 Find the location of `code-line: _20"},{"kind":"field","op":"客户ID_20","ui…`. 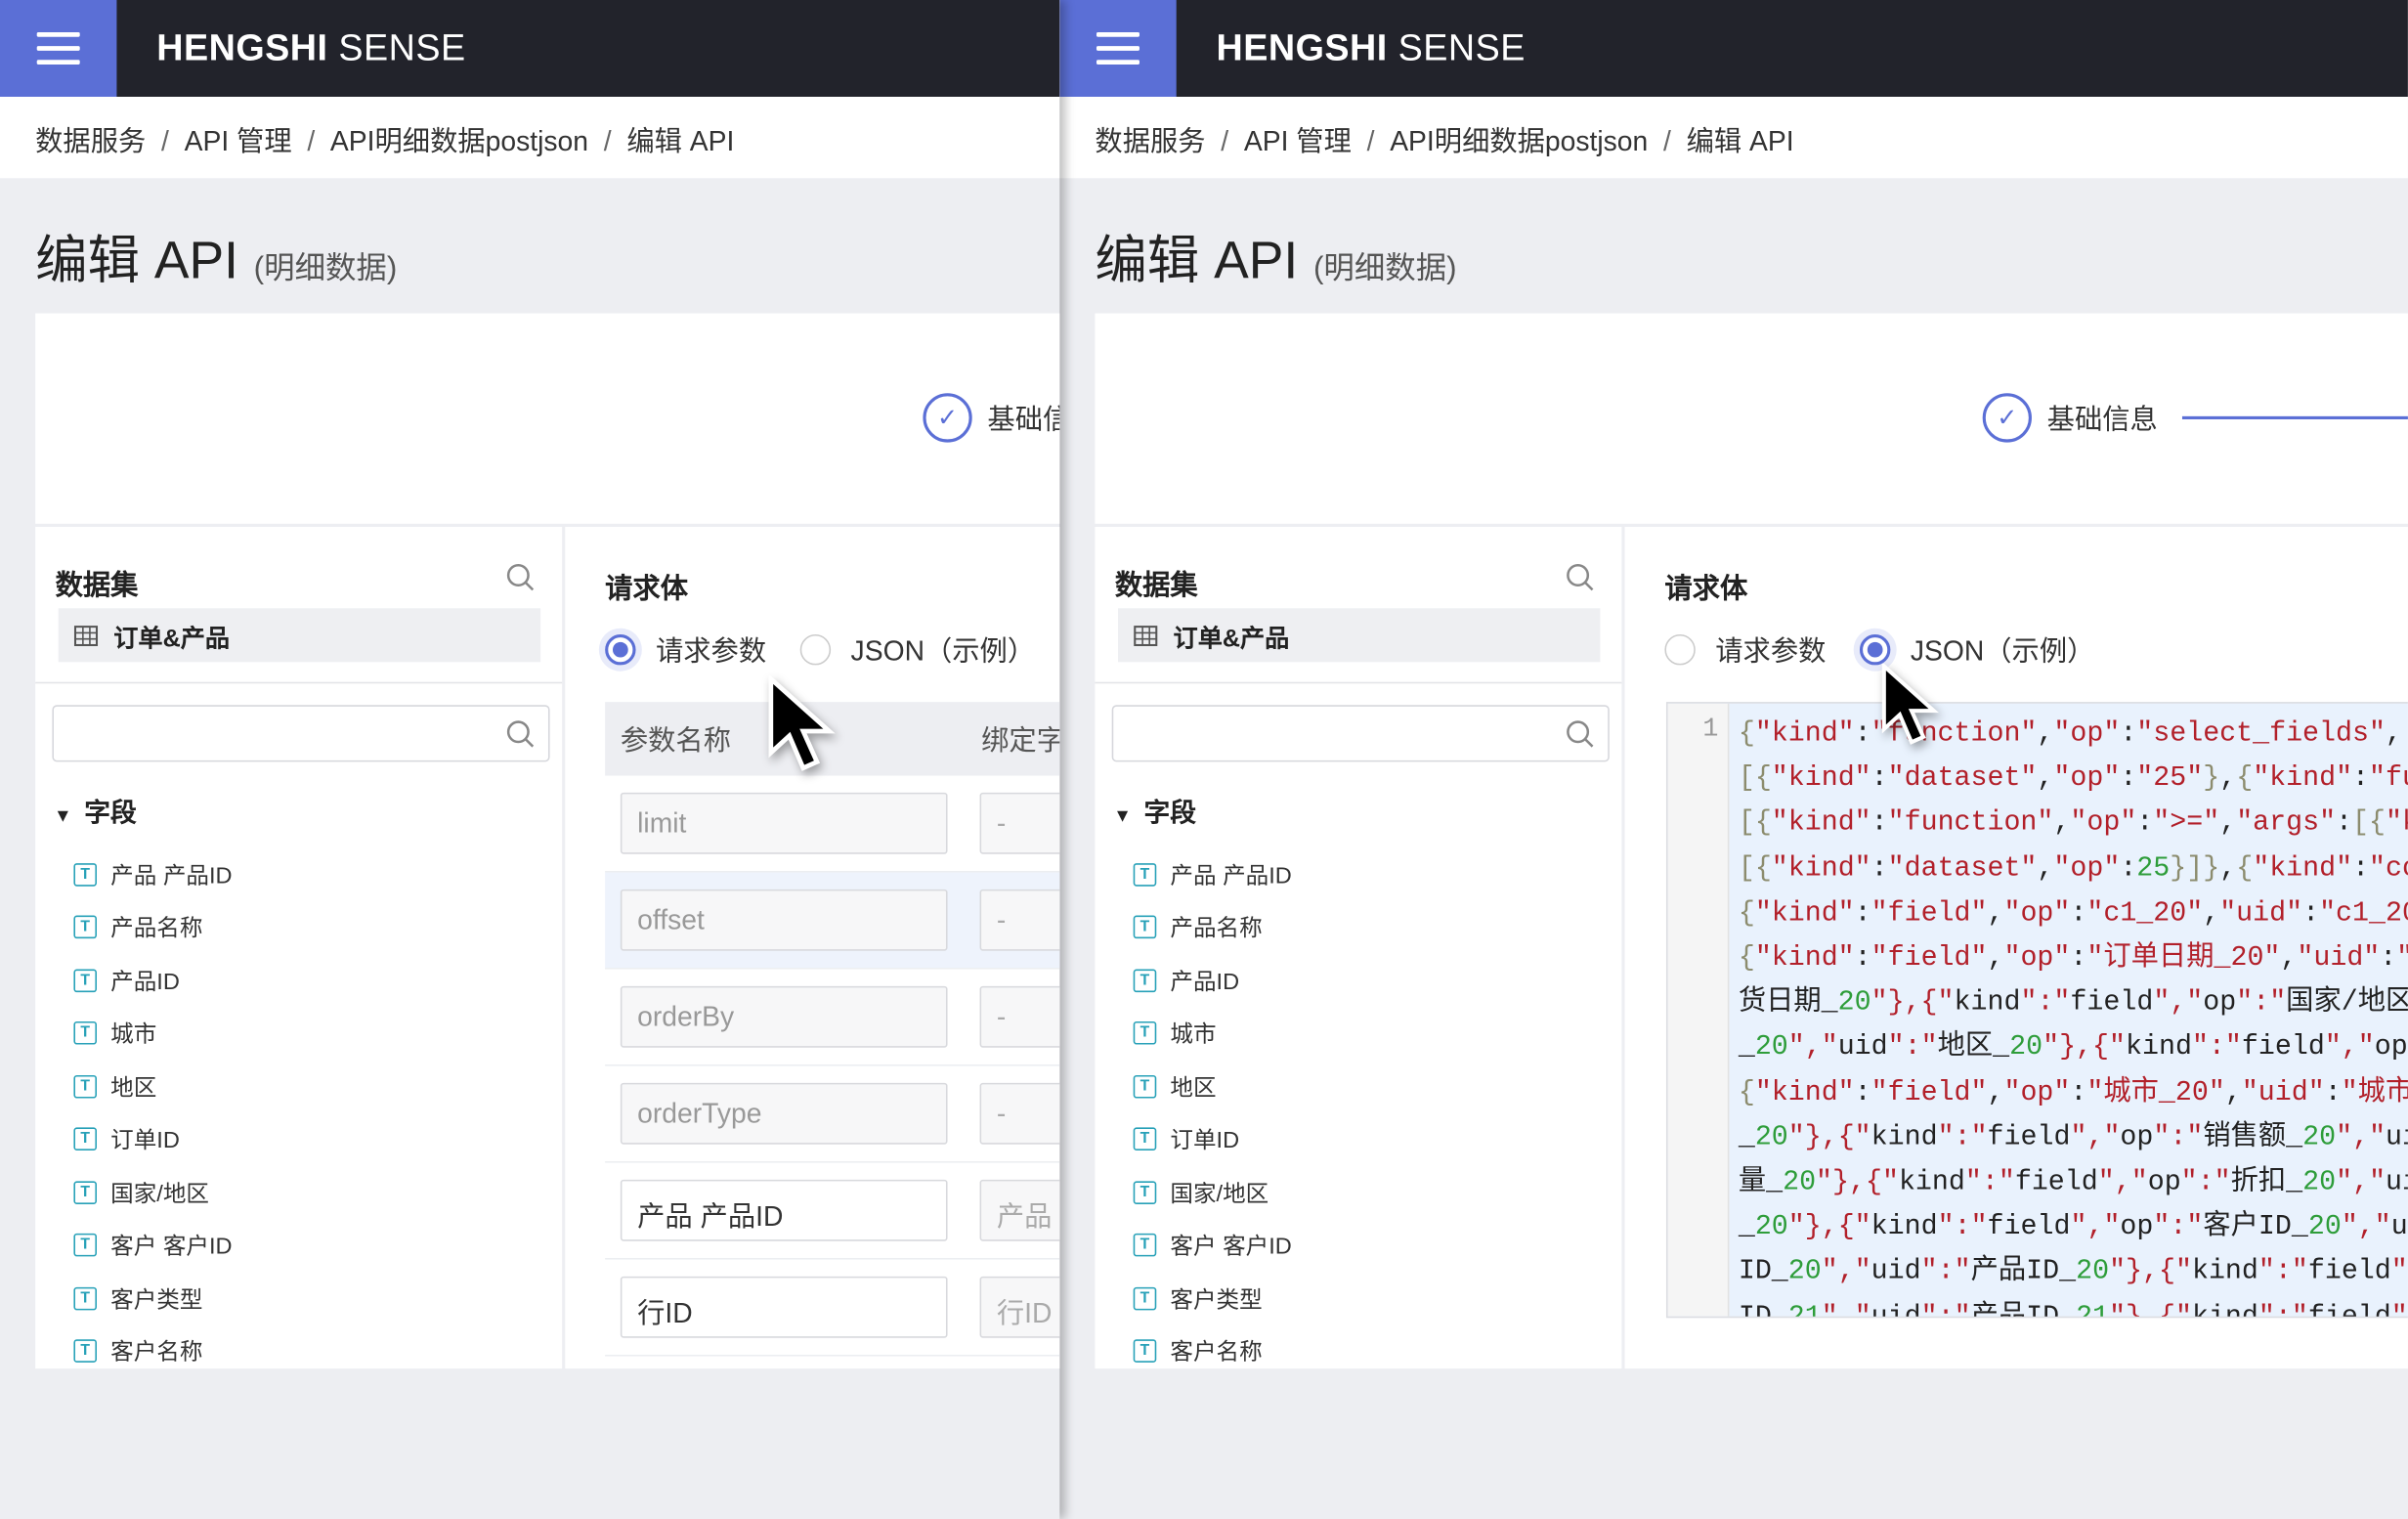

code-line: _20"},{"kind":"field","op":"客户ID_20","ui… is located at coordinates (2073, 1227).